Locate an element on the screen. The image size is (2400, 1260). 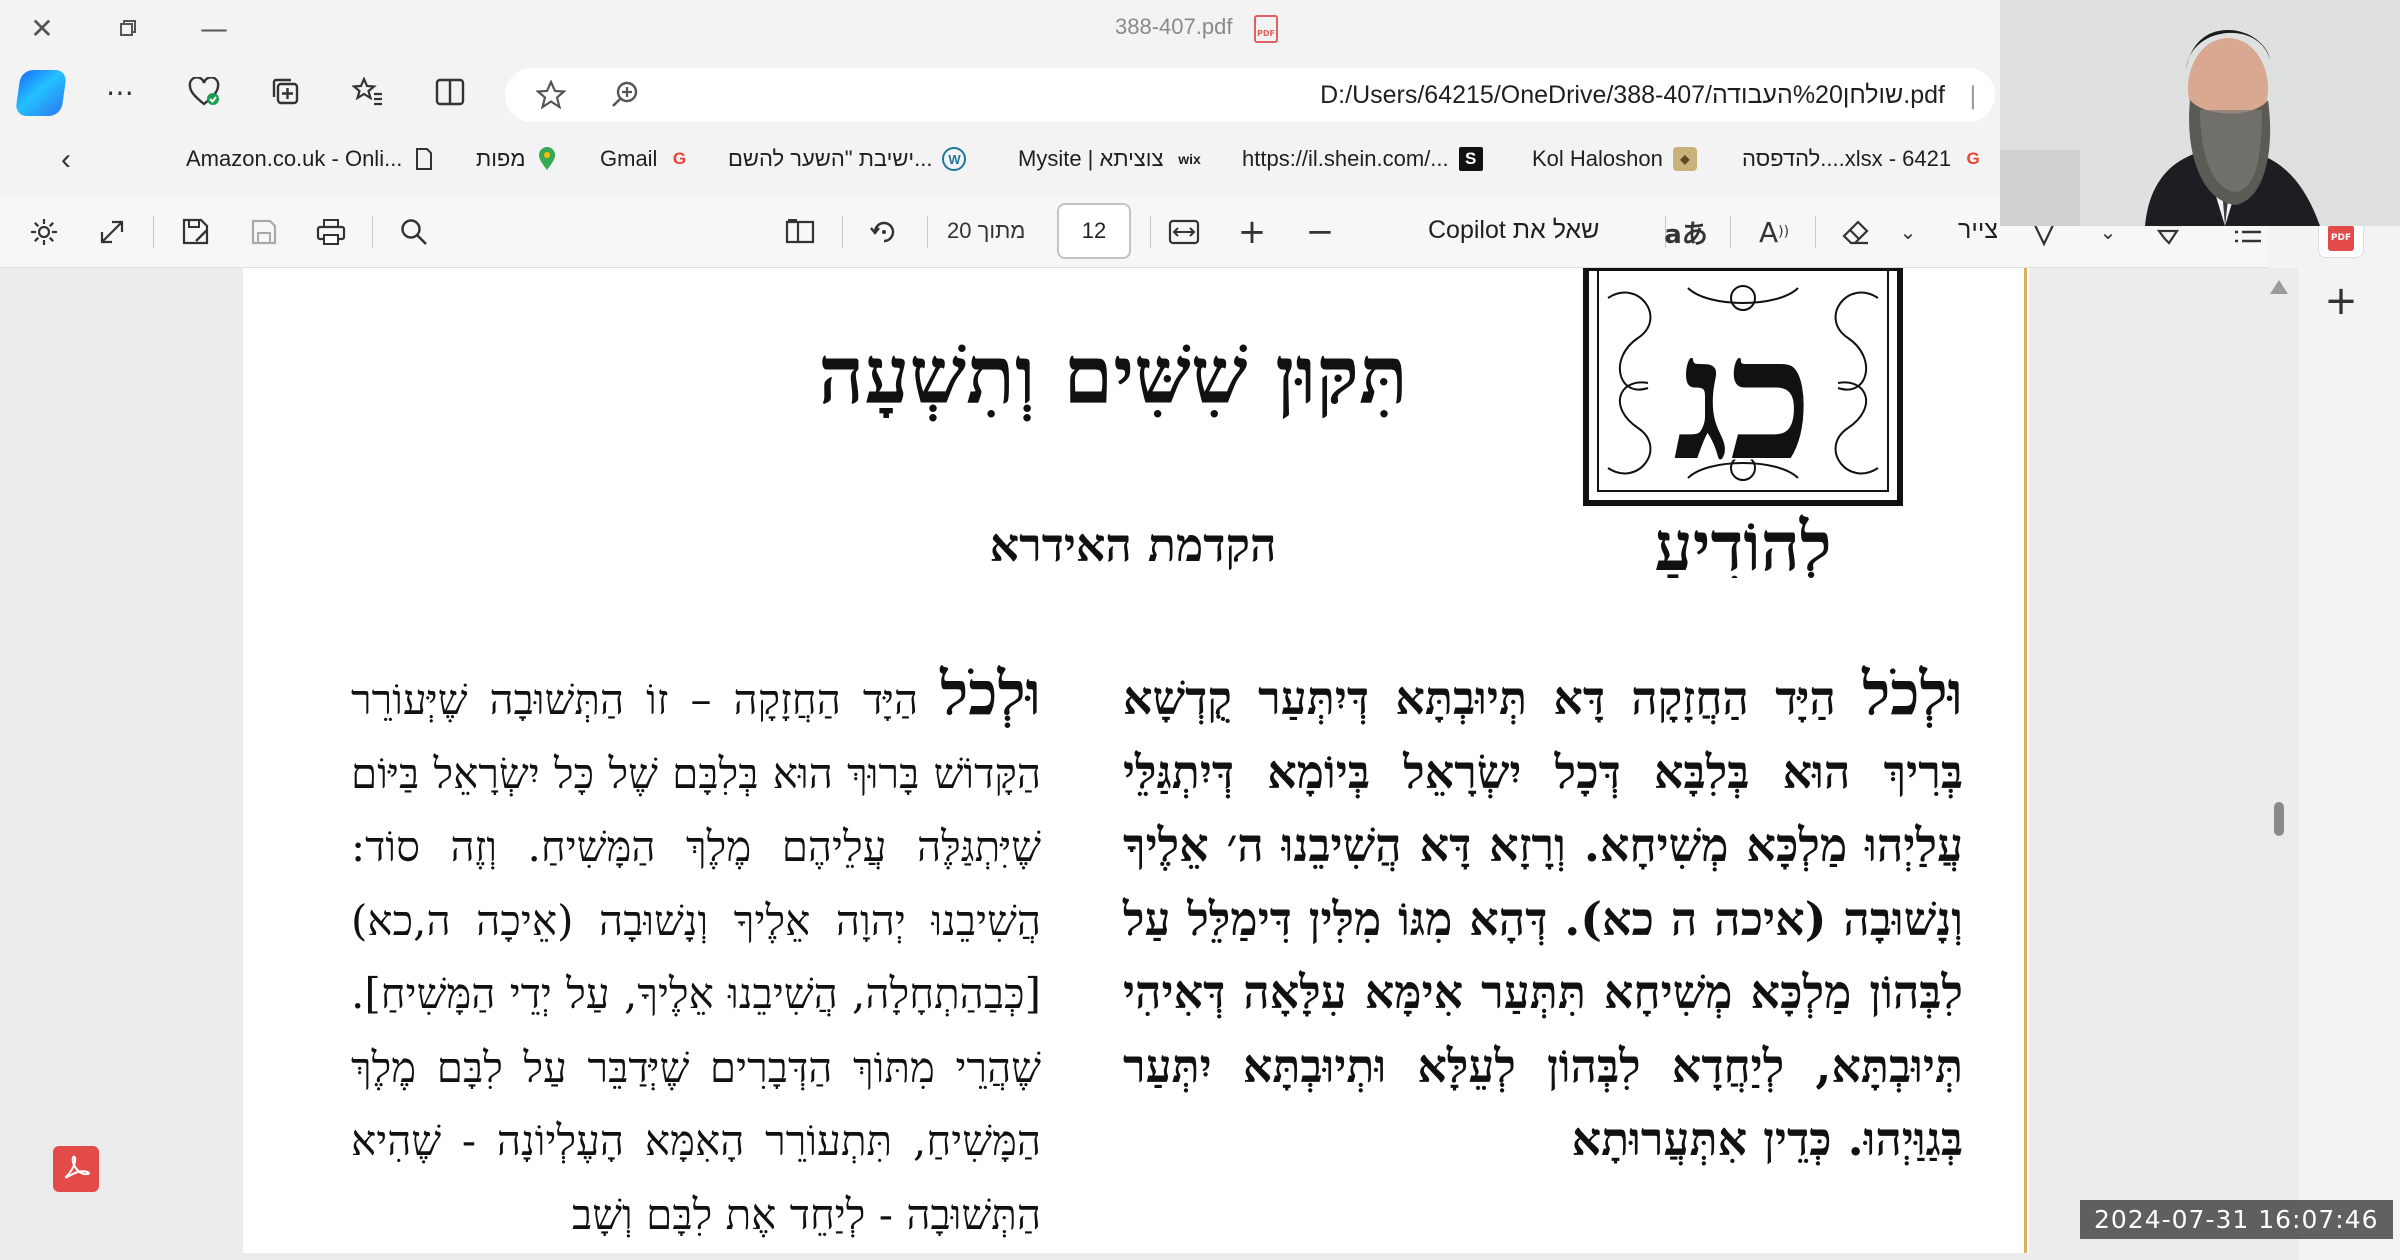
more-options-icon: ⋯ is located at coordinates (120, 92).